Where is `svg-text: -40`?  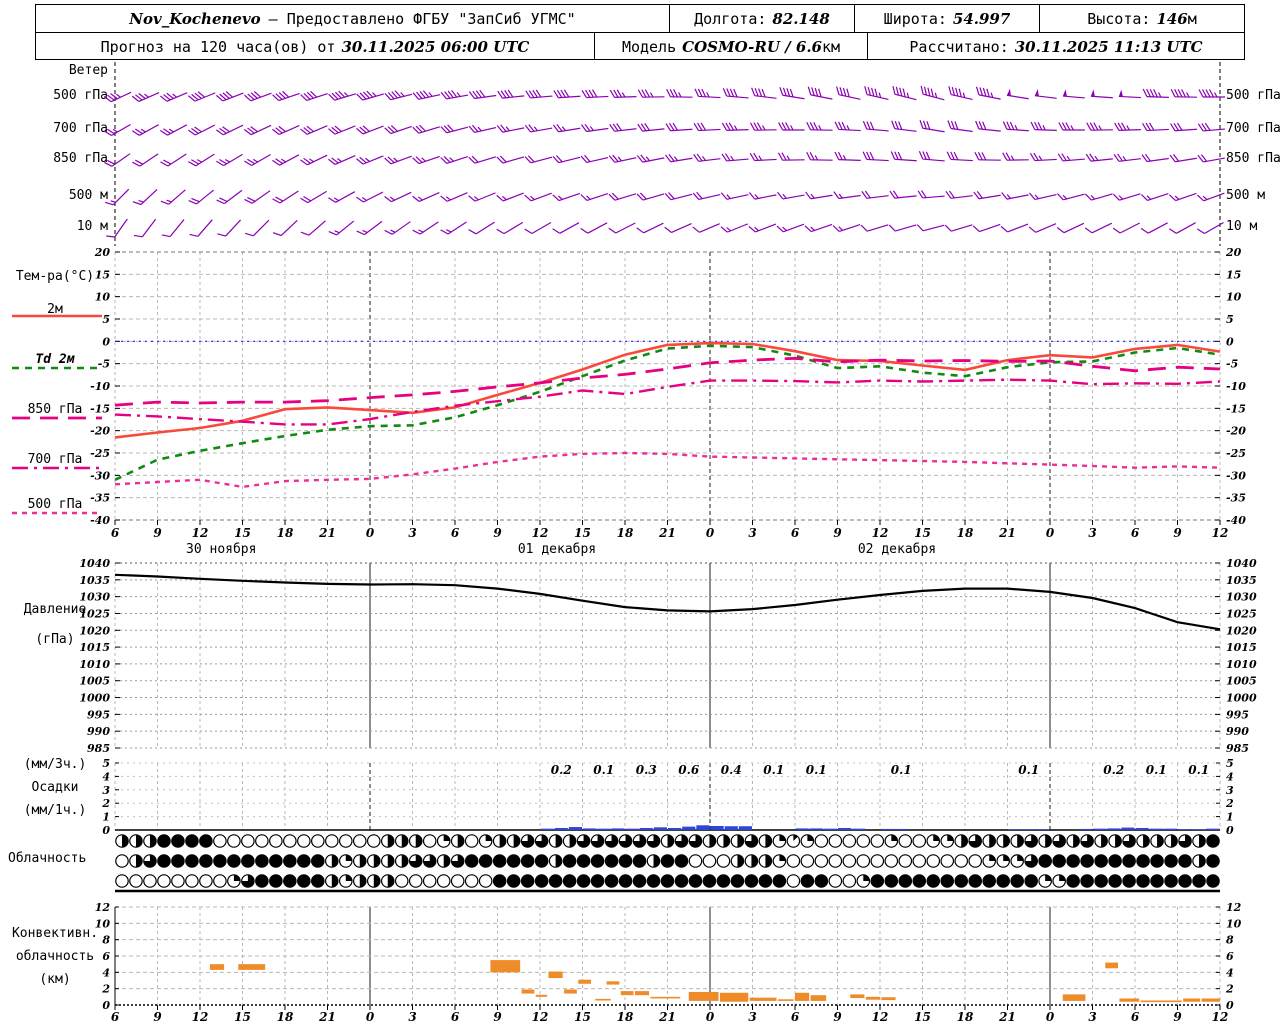 svg-text: -40 is located at coordinates (100, 520).